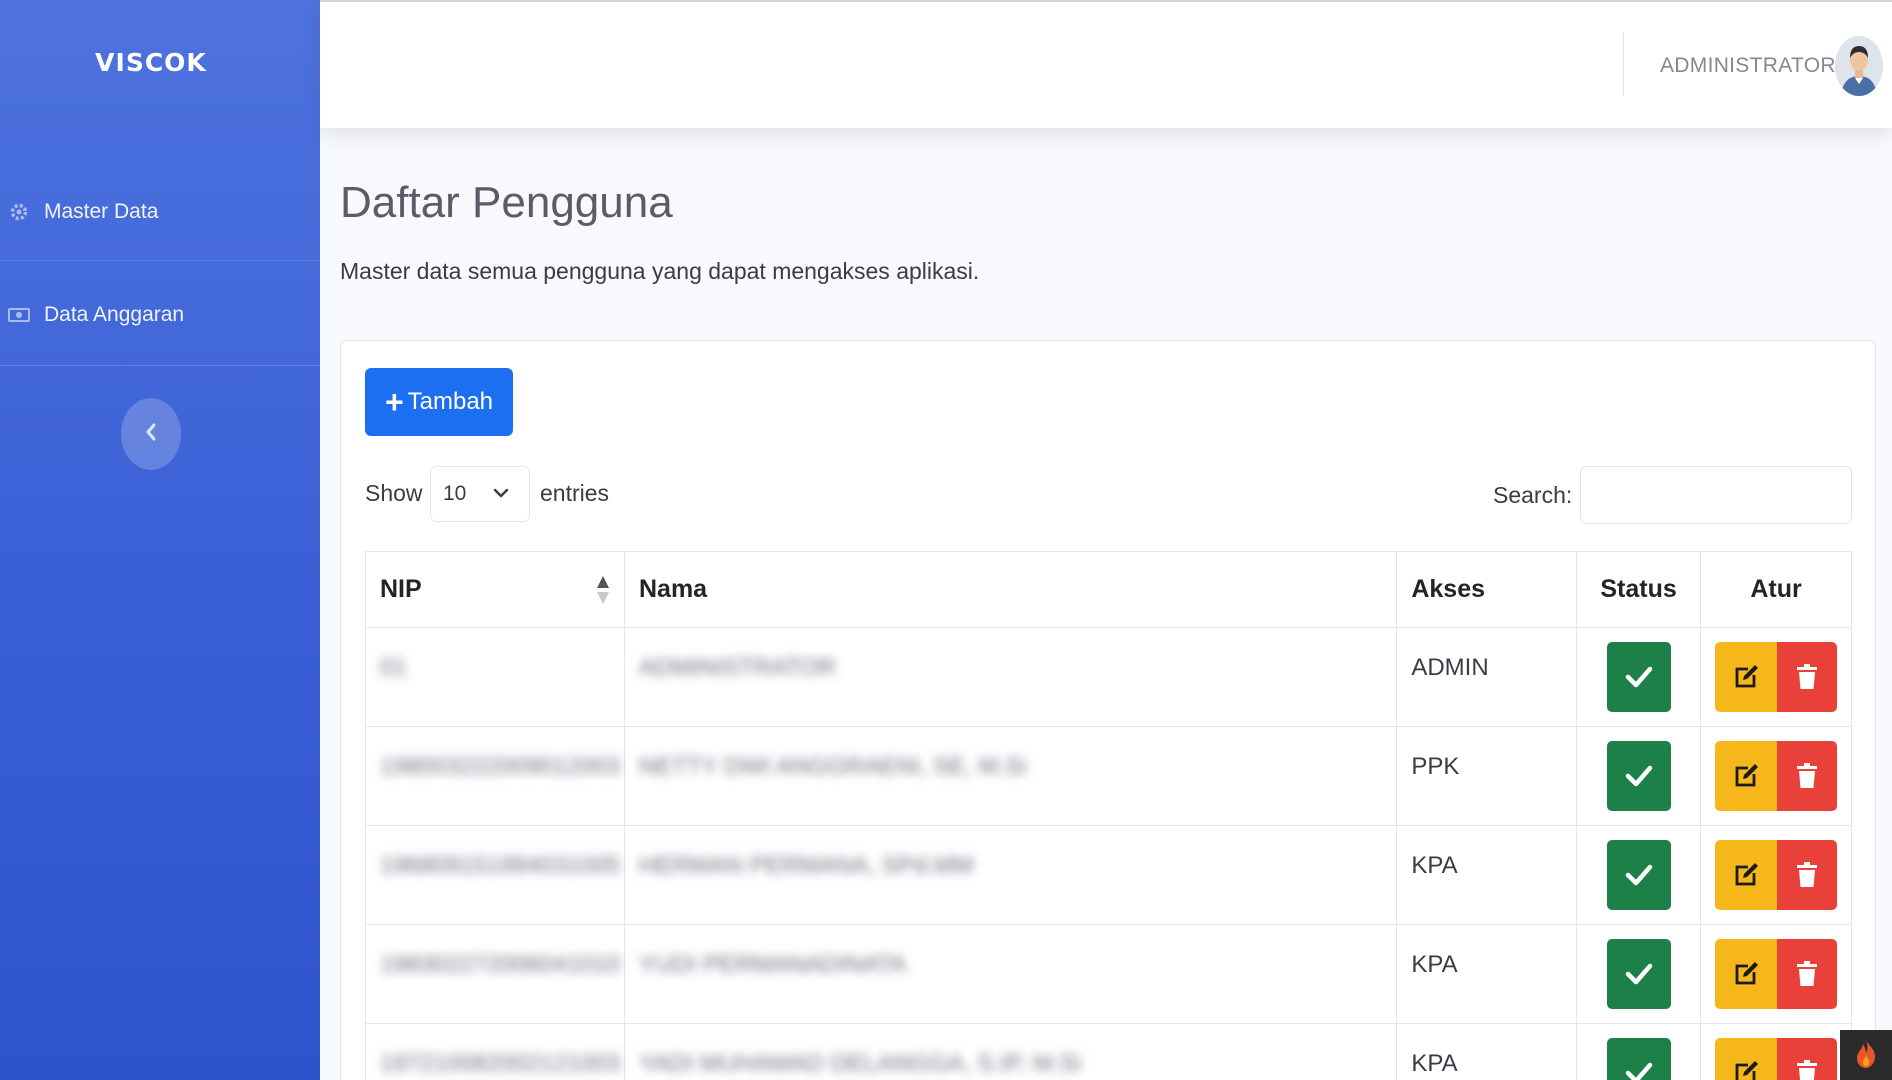 This screenshot has height=1080, width=1892. Describe the element at coordinates (19, 212) in the screenshot. I see `gear-icon` at that location.